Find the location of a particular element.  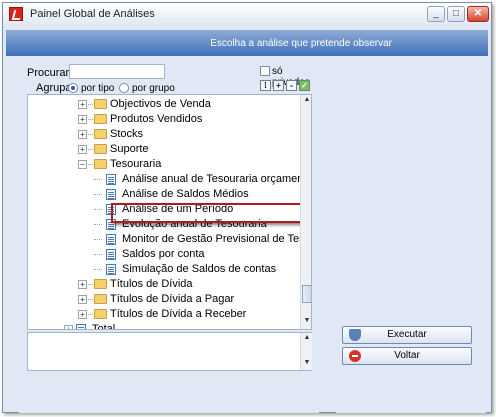

tree-item-label: Tesouraria is located at coordinates (136, 164).